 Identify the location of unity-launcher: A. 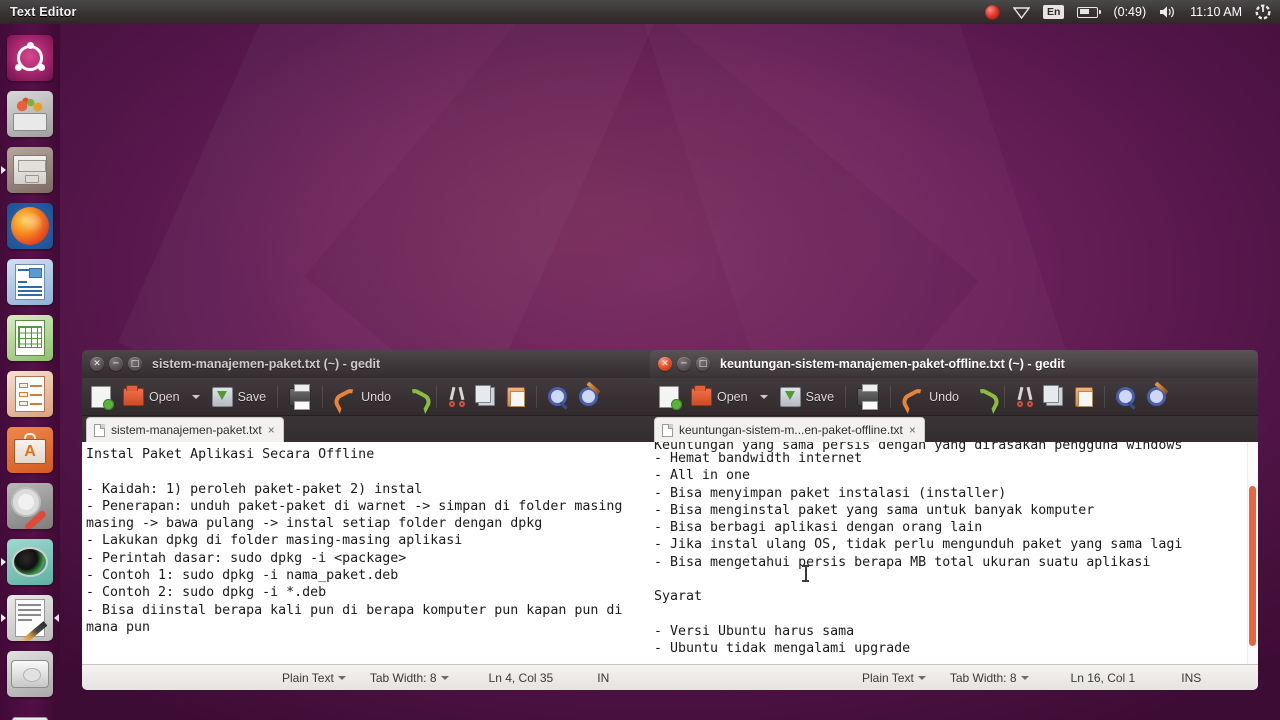
(30, 372).